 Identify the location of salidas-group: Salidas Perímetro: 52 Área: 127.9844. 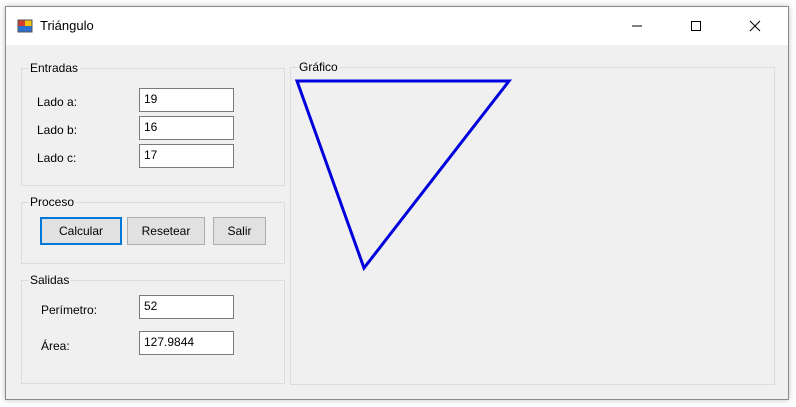
(153, 328).